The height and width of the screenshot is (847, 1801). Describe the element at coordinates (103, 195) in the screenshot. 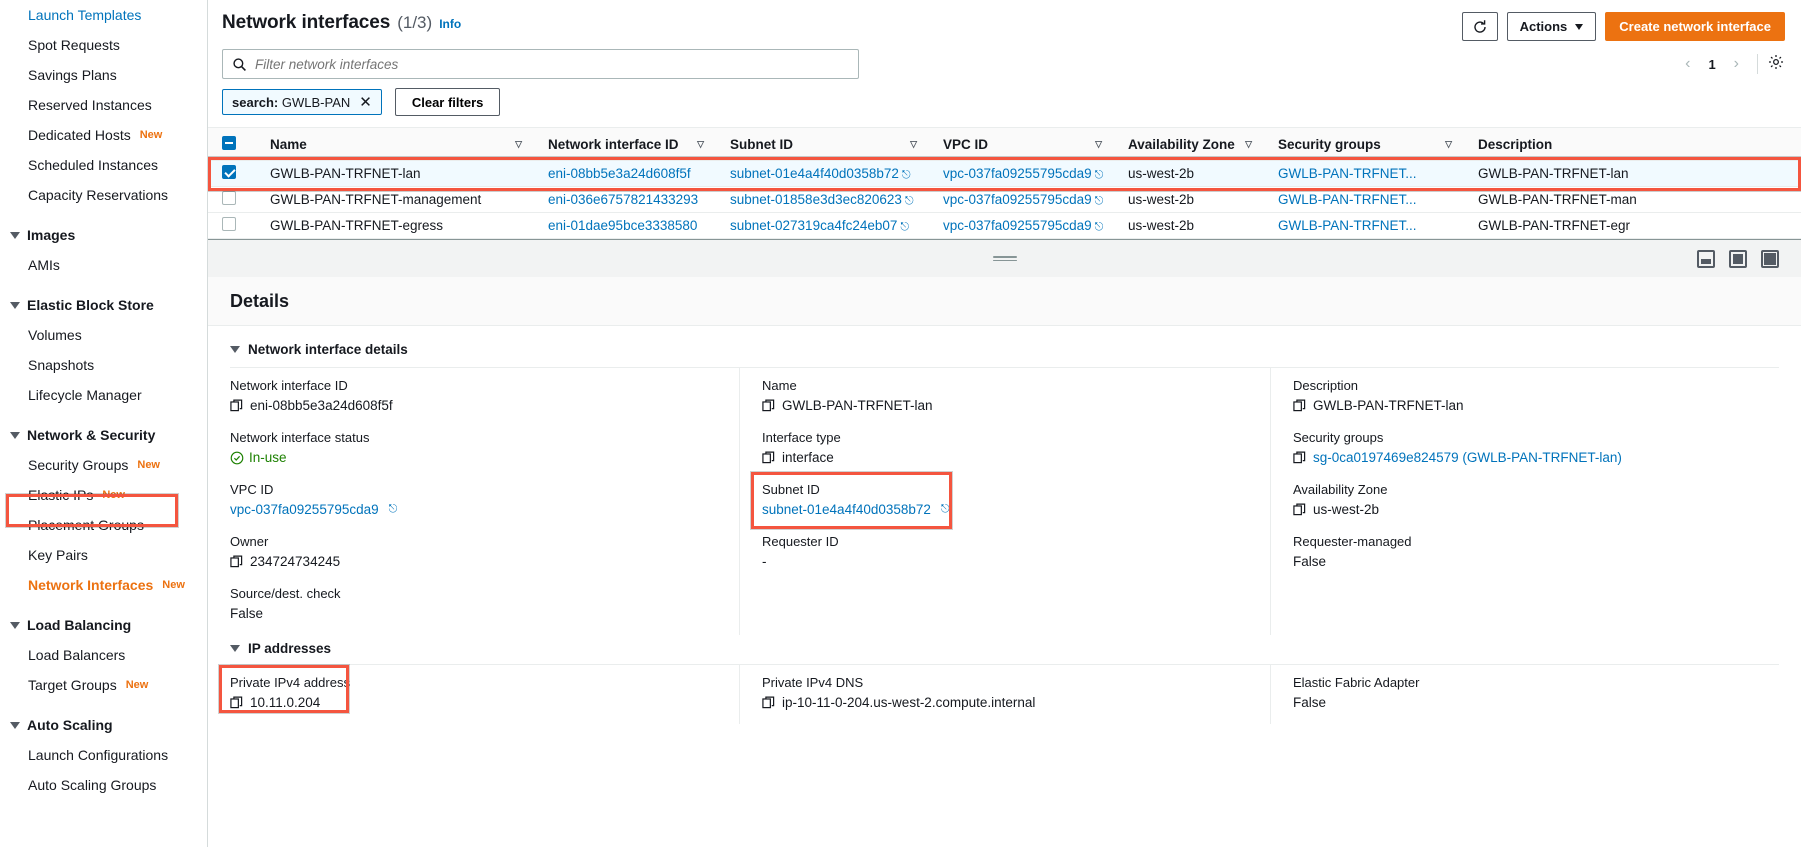

I see `sidebar-item-capacity-reservations: Capacity Reservations` at that location.